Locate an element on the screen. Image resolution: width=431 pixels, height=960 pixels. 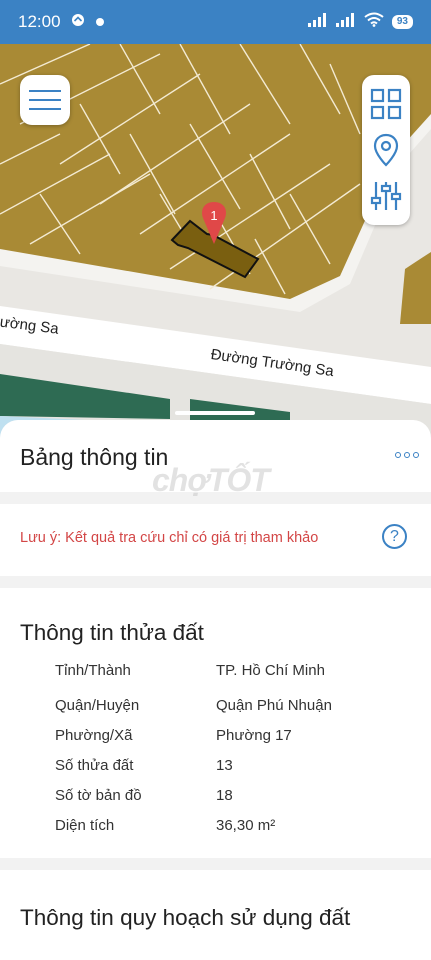
row-value: 36,30 m² is located at coordinates (246, 825).